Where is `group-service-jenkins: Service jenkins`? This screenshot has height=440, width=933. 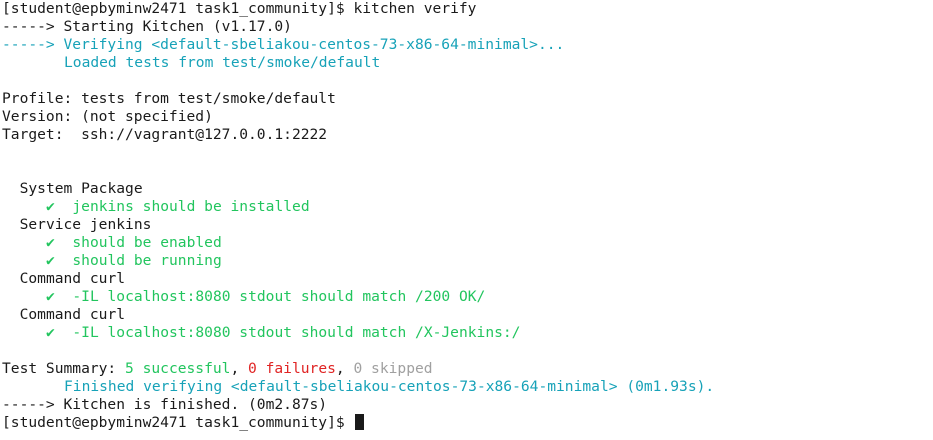
group-service-jenkins: Service jenkins is located at coordinates (85, 224).